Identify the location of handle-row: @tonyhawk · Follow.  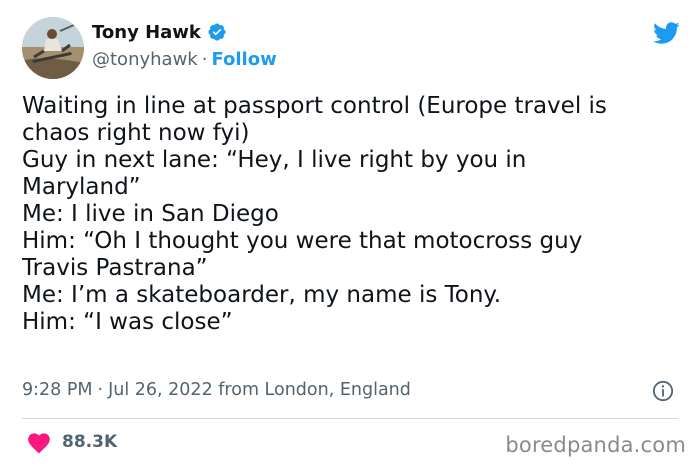
(184, 59).